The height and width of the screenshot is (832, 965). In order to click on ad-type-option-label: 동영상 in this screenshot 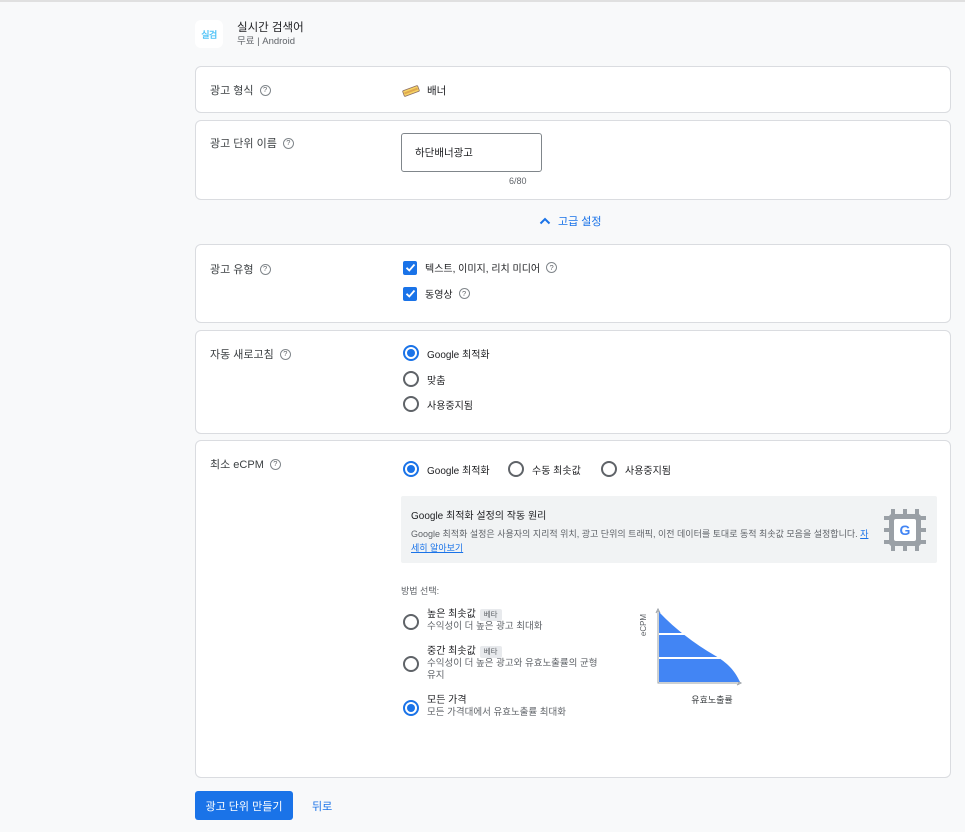, I will do `click(439, 295)`.